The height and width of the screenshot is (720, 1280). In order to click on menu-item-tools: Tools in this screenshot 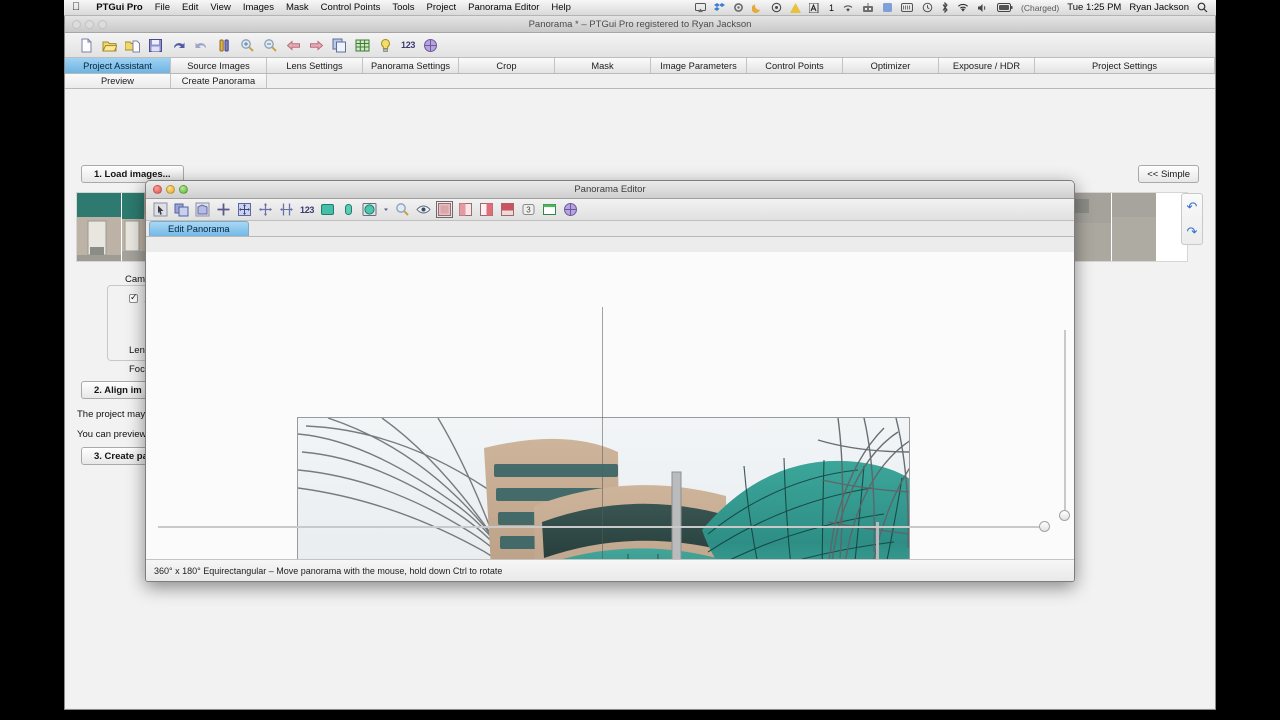, I will do `click(403, 8)`.